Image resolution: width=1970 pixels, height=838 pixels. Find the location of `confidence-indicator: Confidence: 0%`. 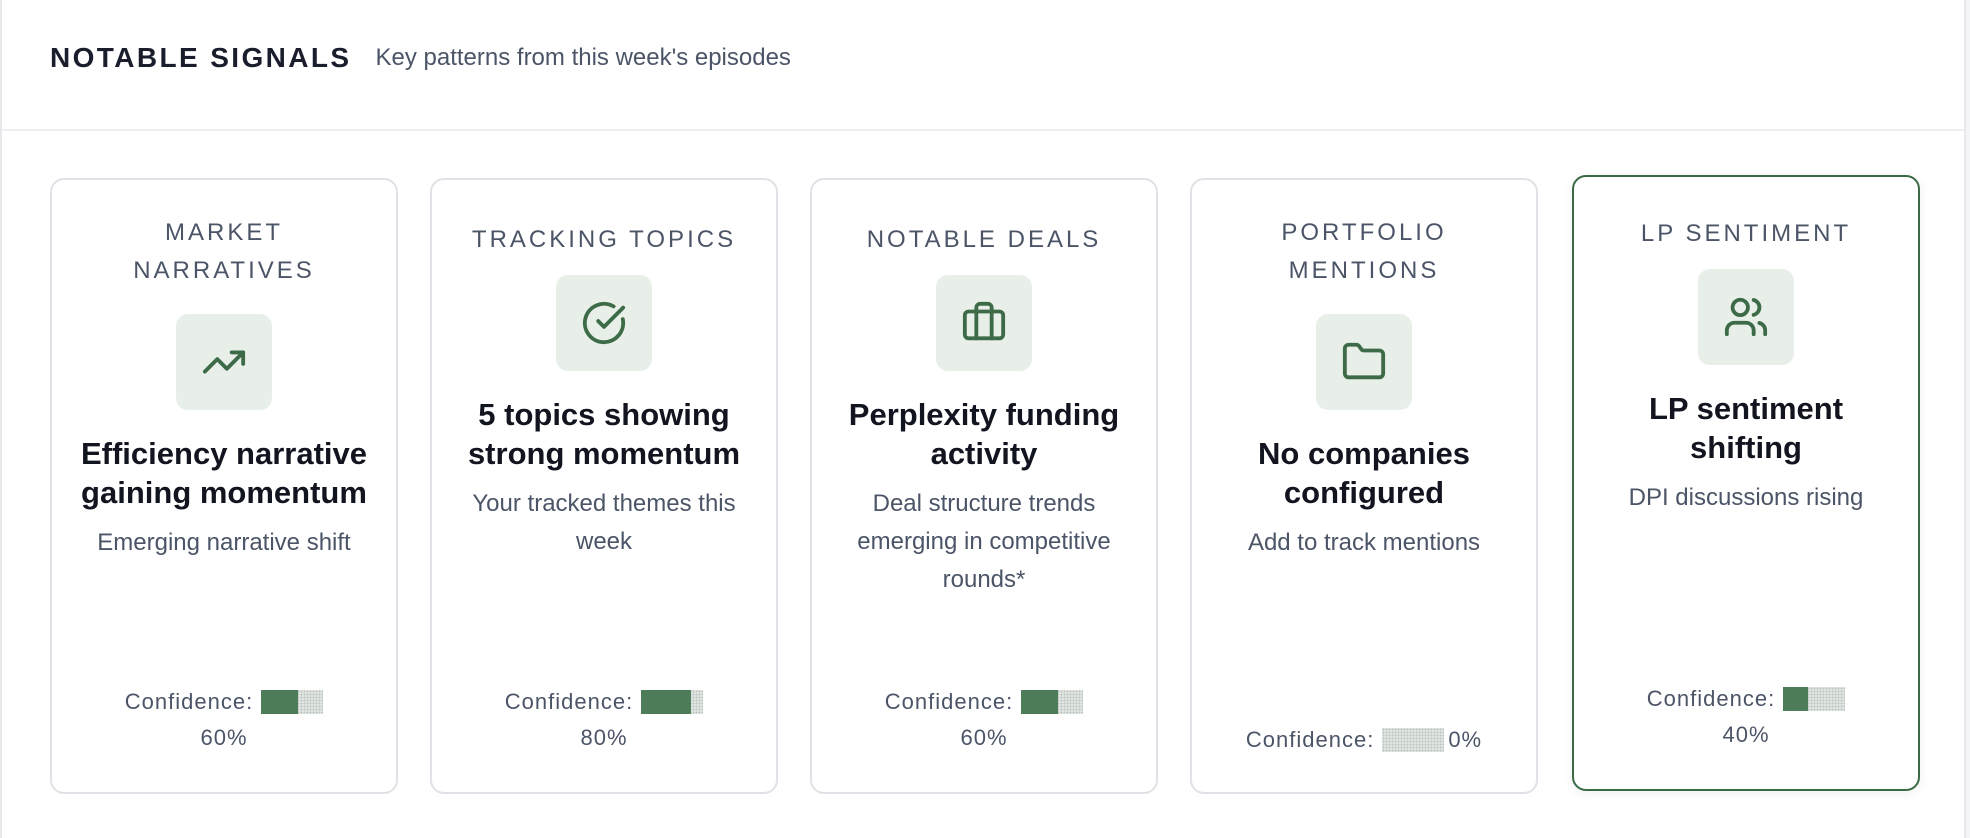

confidence-indicator: Confidence: 0% is located at coordinates (1364, 740).